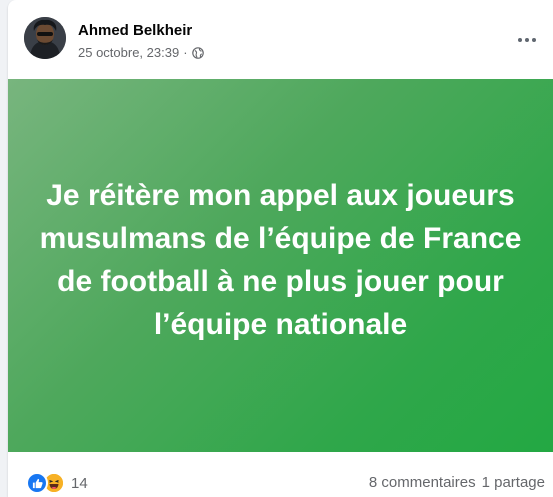  I want to click on post-stats: 8 commentaires 1 partage, so click(457, 482).